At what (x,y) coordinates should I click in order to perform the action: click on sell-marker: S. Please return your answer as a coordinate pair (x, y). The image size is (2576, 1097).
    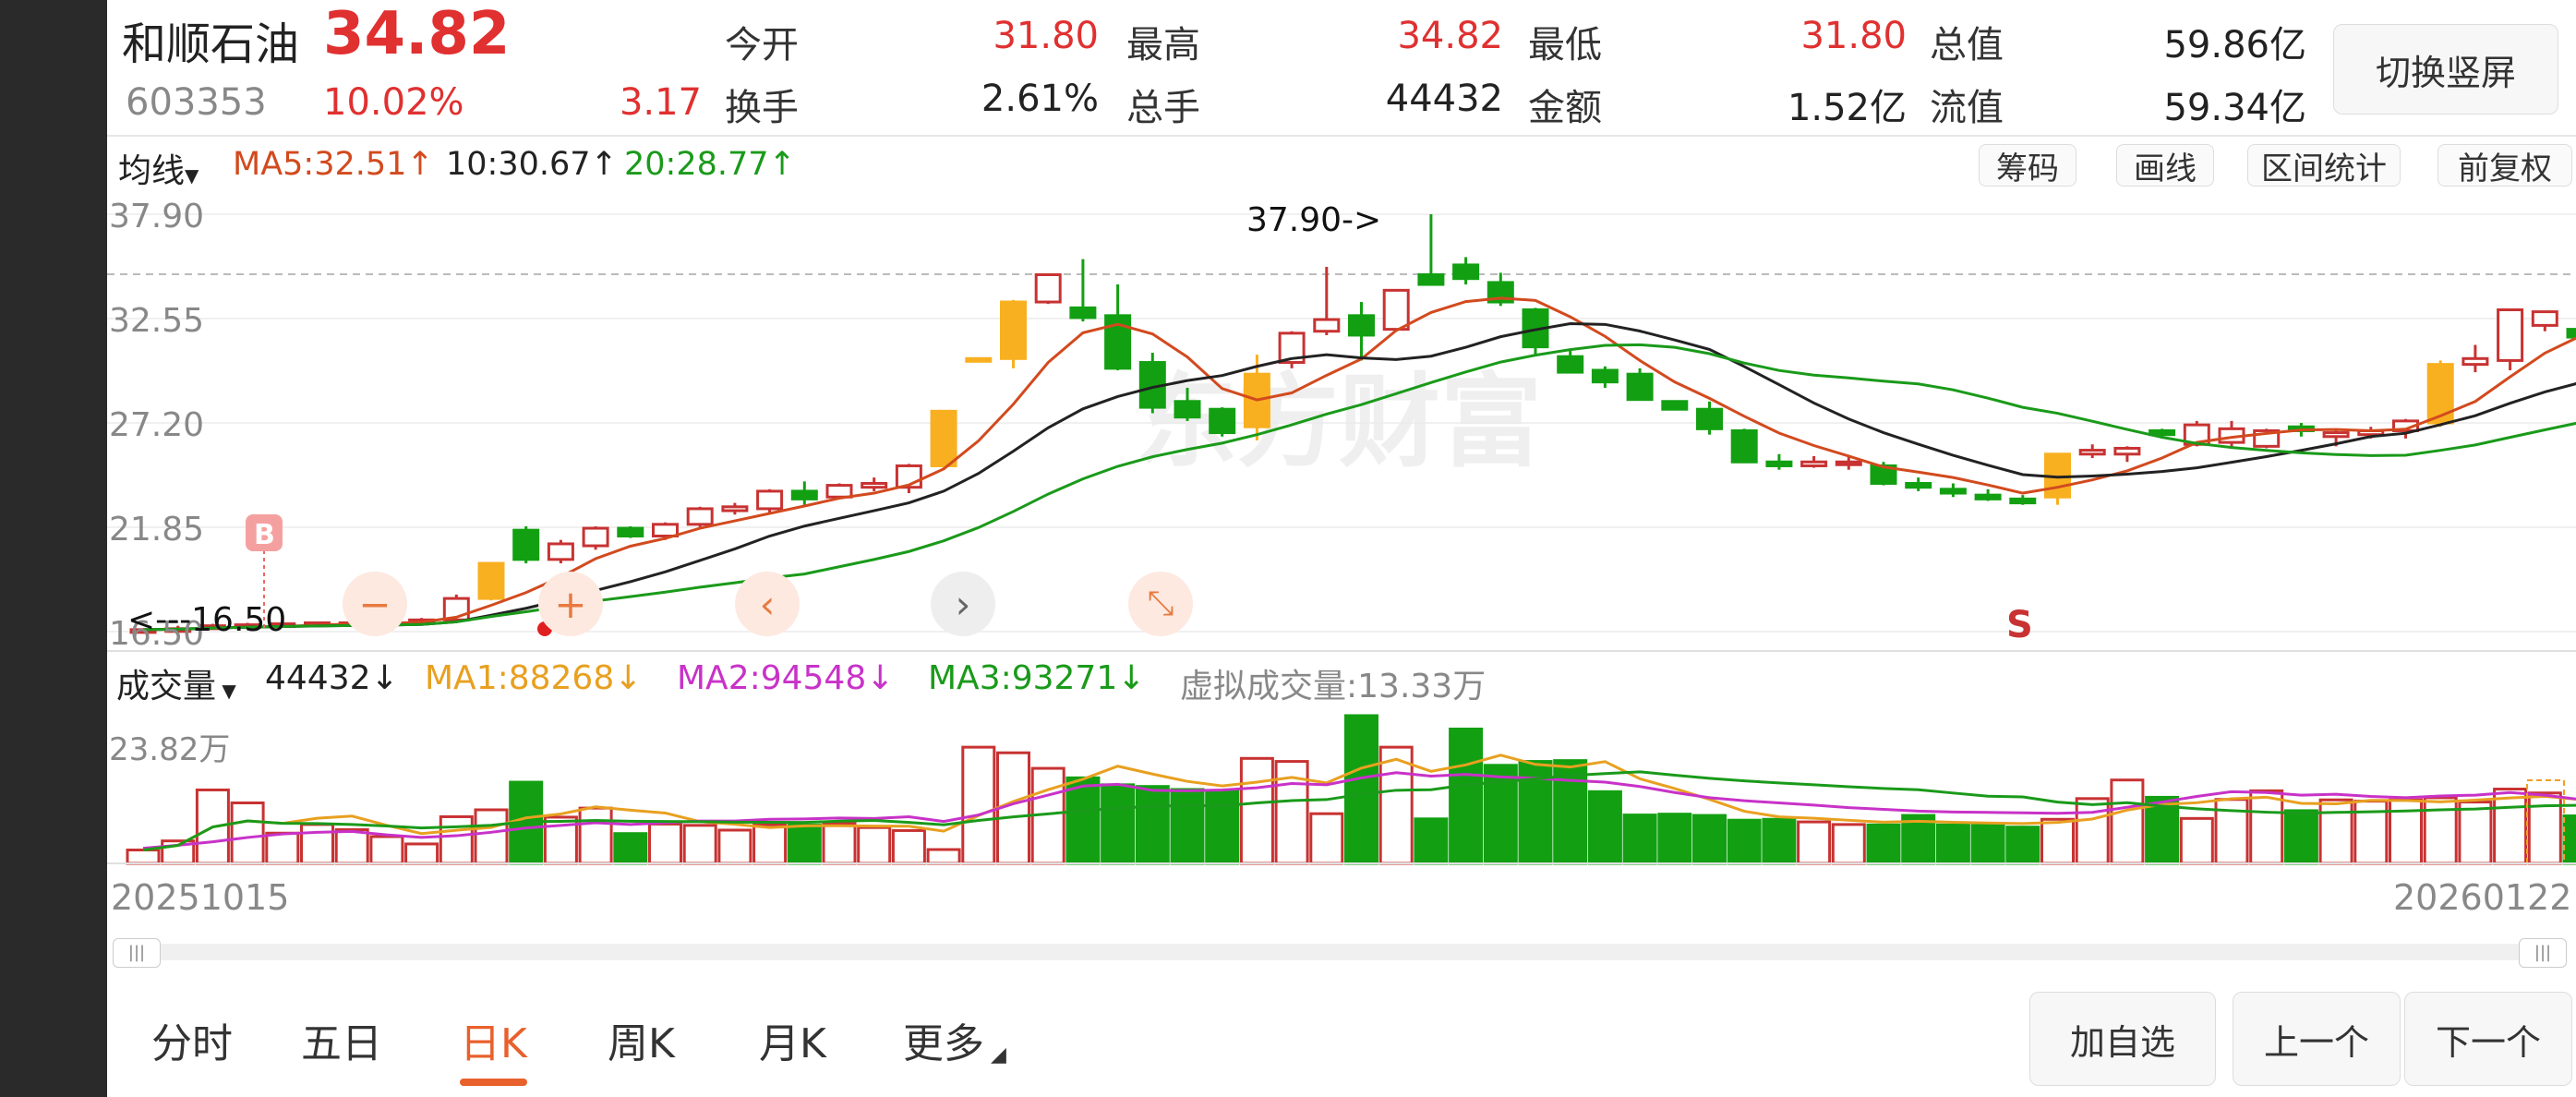
    Looking at the image, I should click on (2019, 625).